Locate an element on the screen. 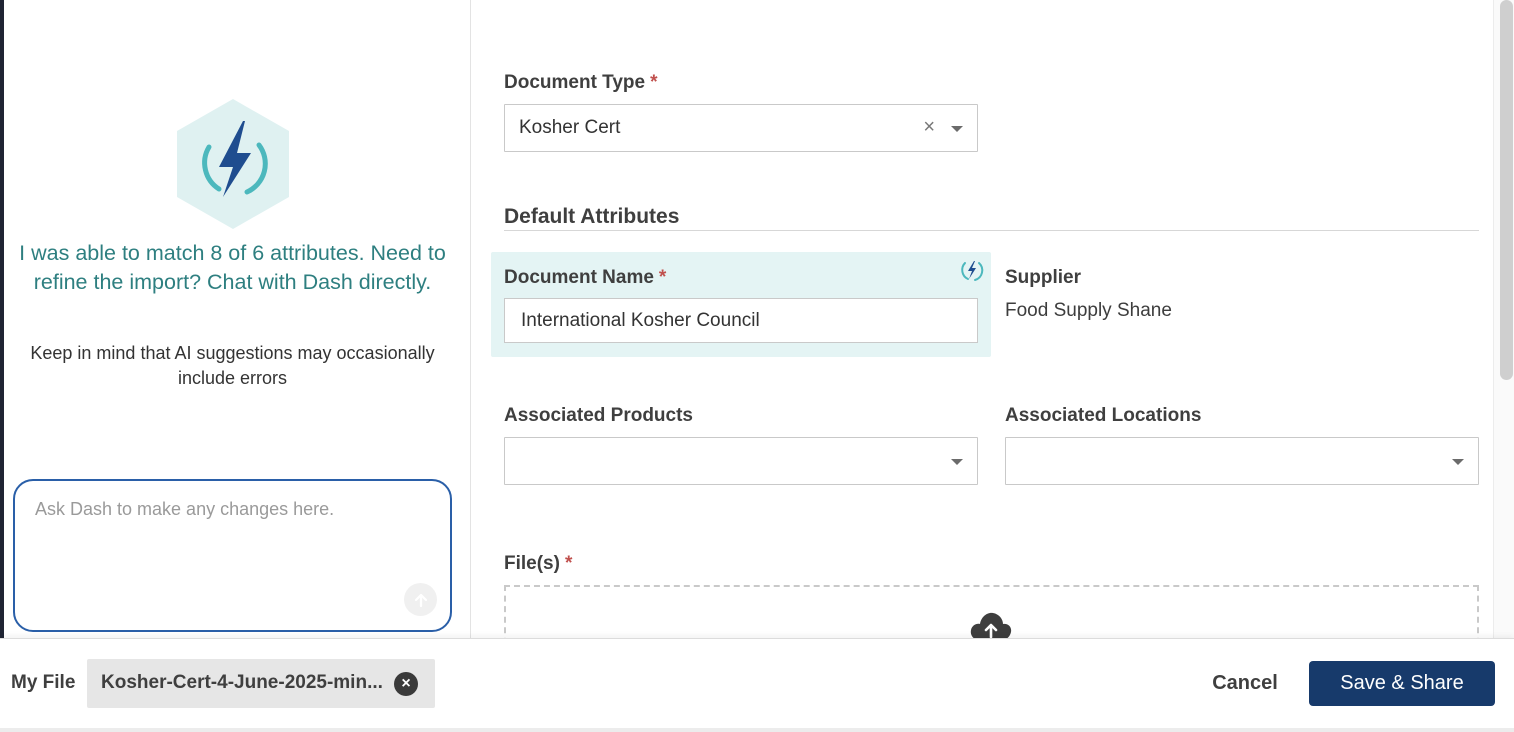  document-type-label: Document Type * is located at coordinates (581, 82).